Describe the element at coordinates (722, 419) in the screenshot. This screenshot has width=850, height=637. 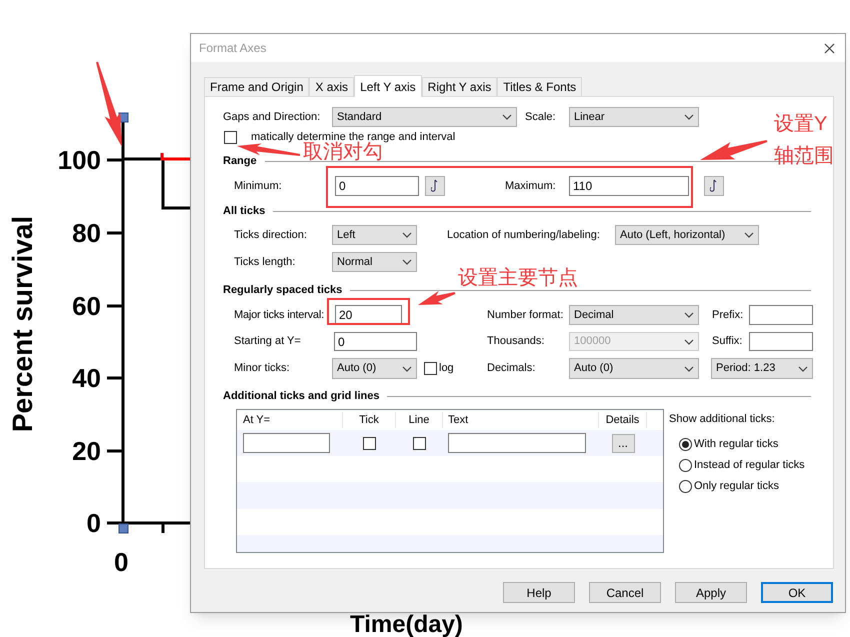
I see `group-label: Show additional ticks:` at that location.